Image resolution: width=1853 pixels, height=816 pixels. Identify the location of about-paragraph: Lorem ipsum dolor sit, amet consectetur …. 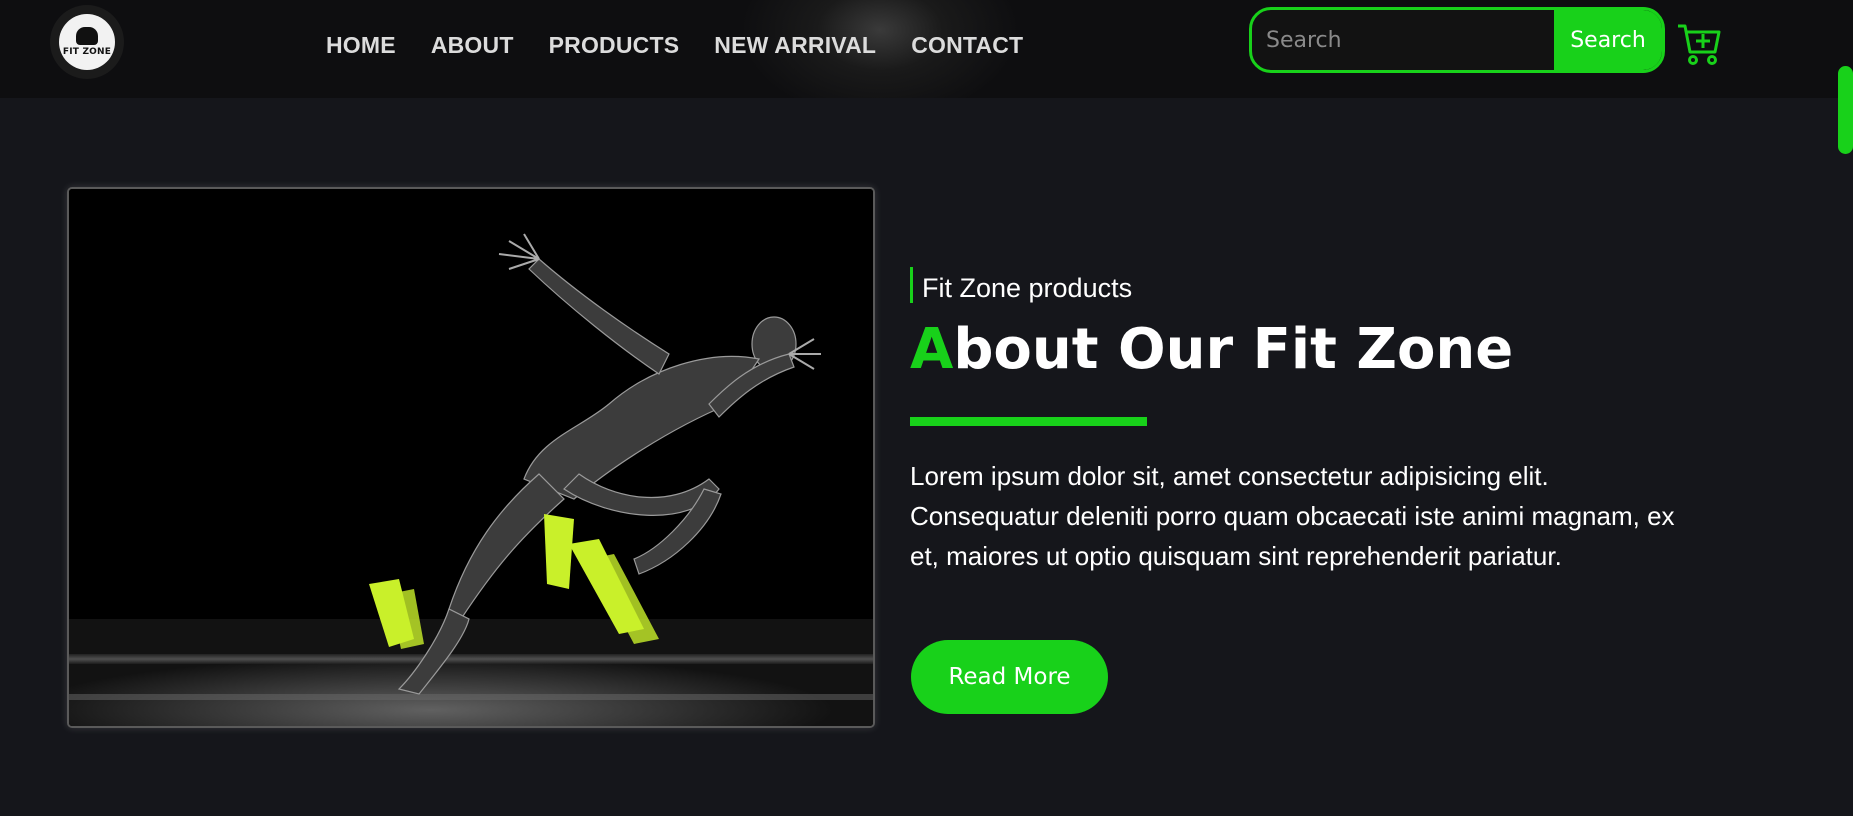
(1292, 516).